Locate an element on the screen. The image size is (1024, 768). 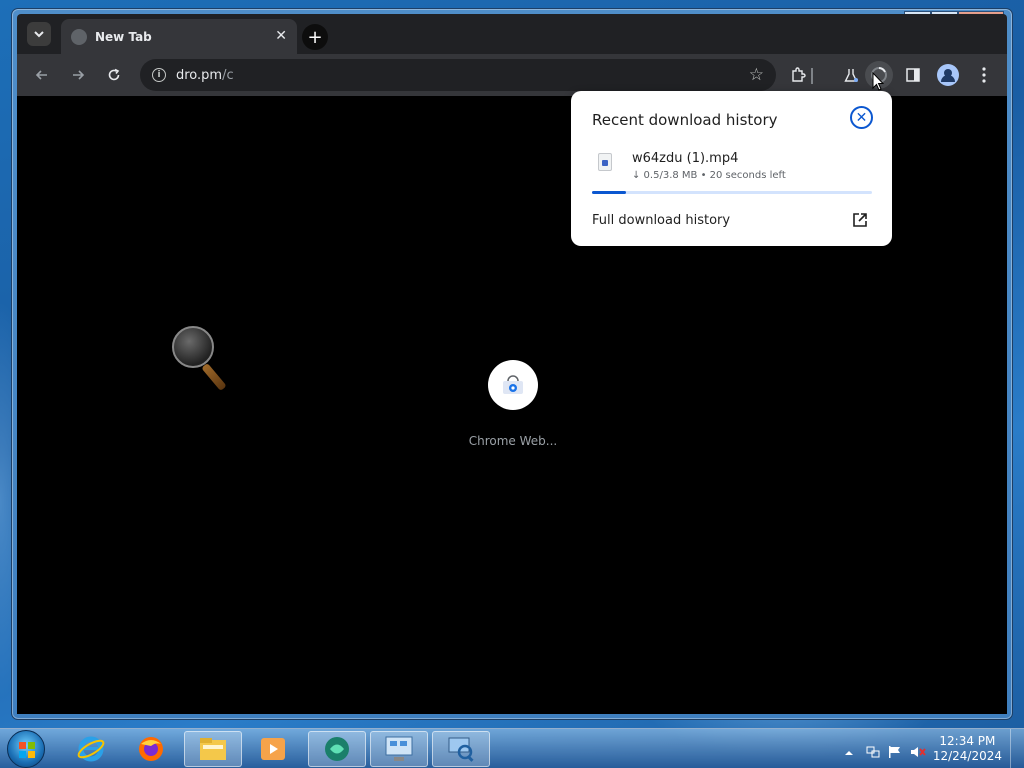
windows-taskbar: 12:34 PM 12/24/2024 is located at coordinates (512, 748).